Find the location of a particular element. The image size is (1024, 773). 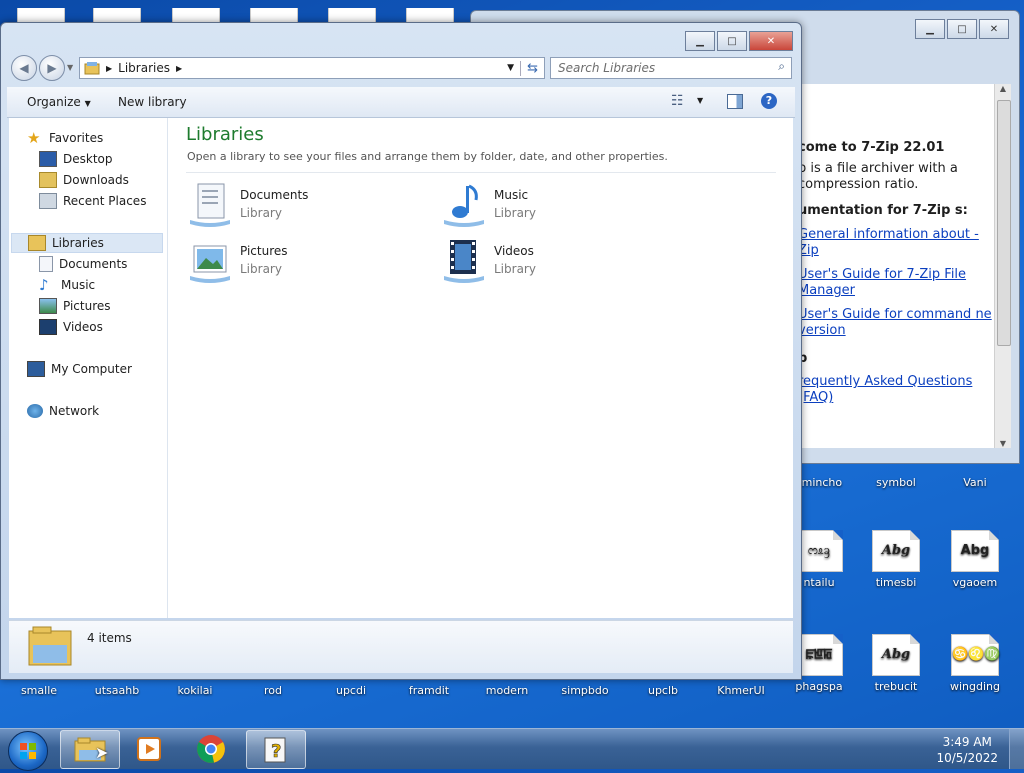

view-options-icon: ☷ is located at coordinates (677, 101).